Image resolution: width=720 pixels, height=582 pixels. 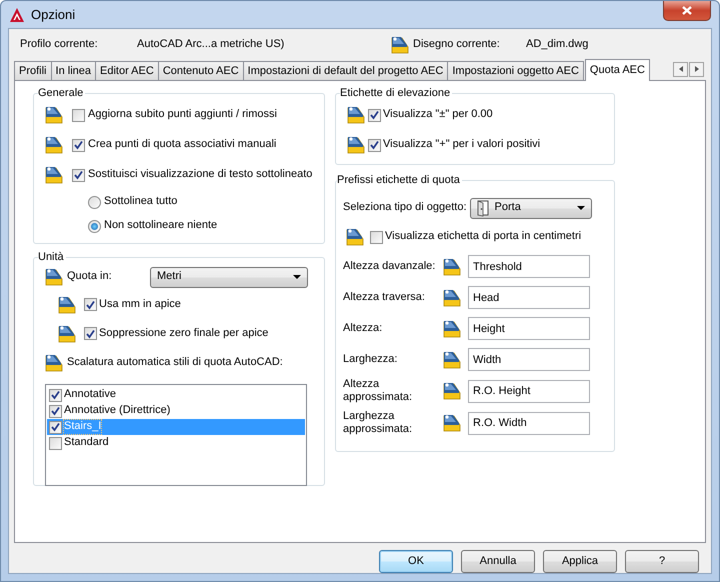 I want to click on scroll-right-button, so click(x=696, y=69).